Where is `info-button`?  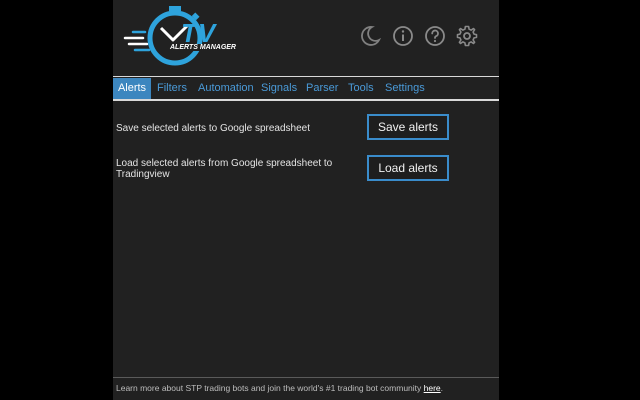
info-button is located at coordinates (403, 36).